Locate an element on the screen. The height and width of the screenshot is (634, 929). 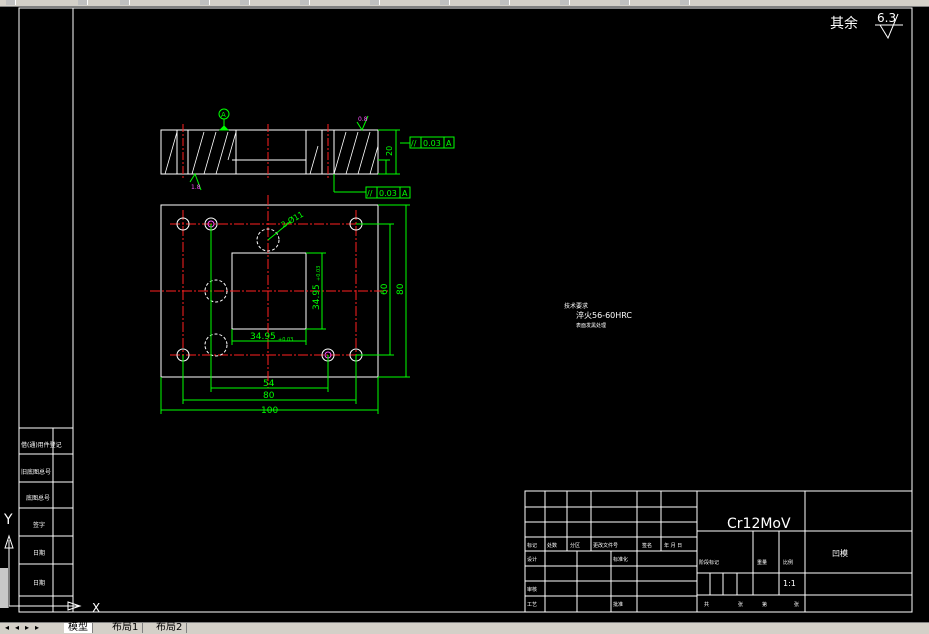
rev-header-6: 年 月 日 is located at coordinates (673, 545).